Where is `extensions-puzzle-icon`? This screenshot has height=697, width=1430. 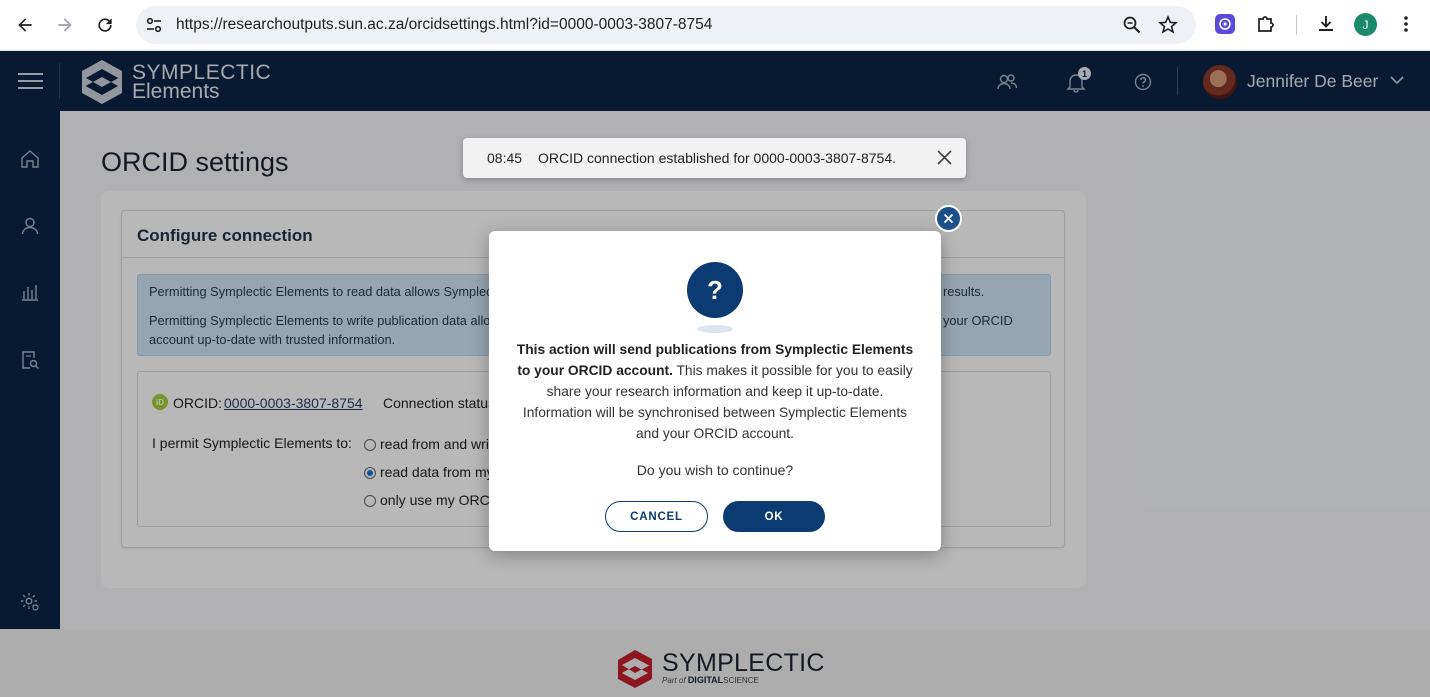
extensions-puzzle-icon is located at coordinates (1266, 24).